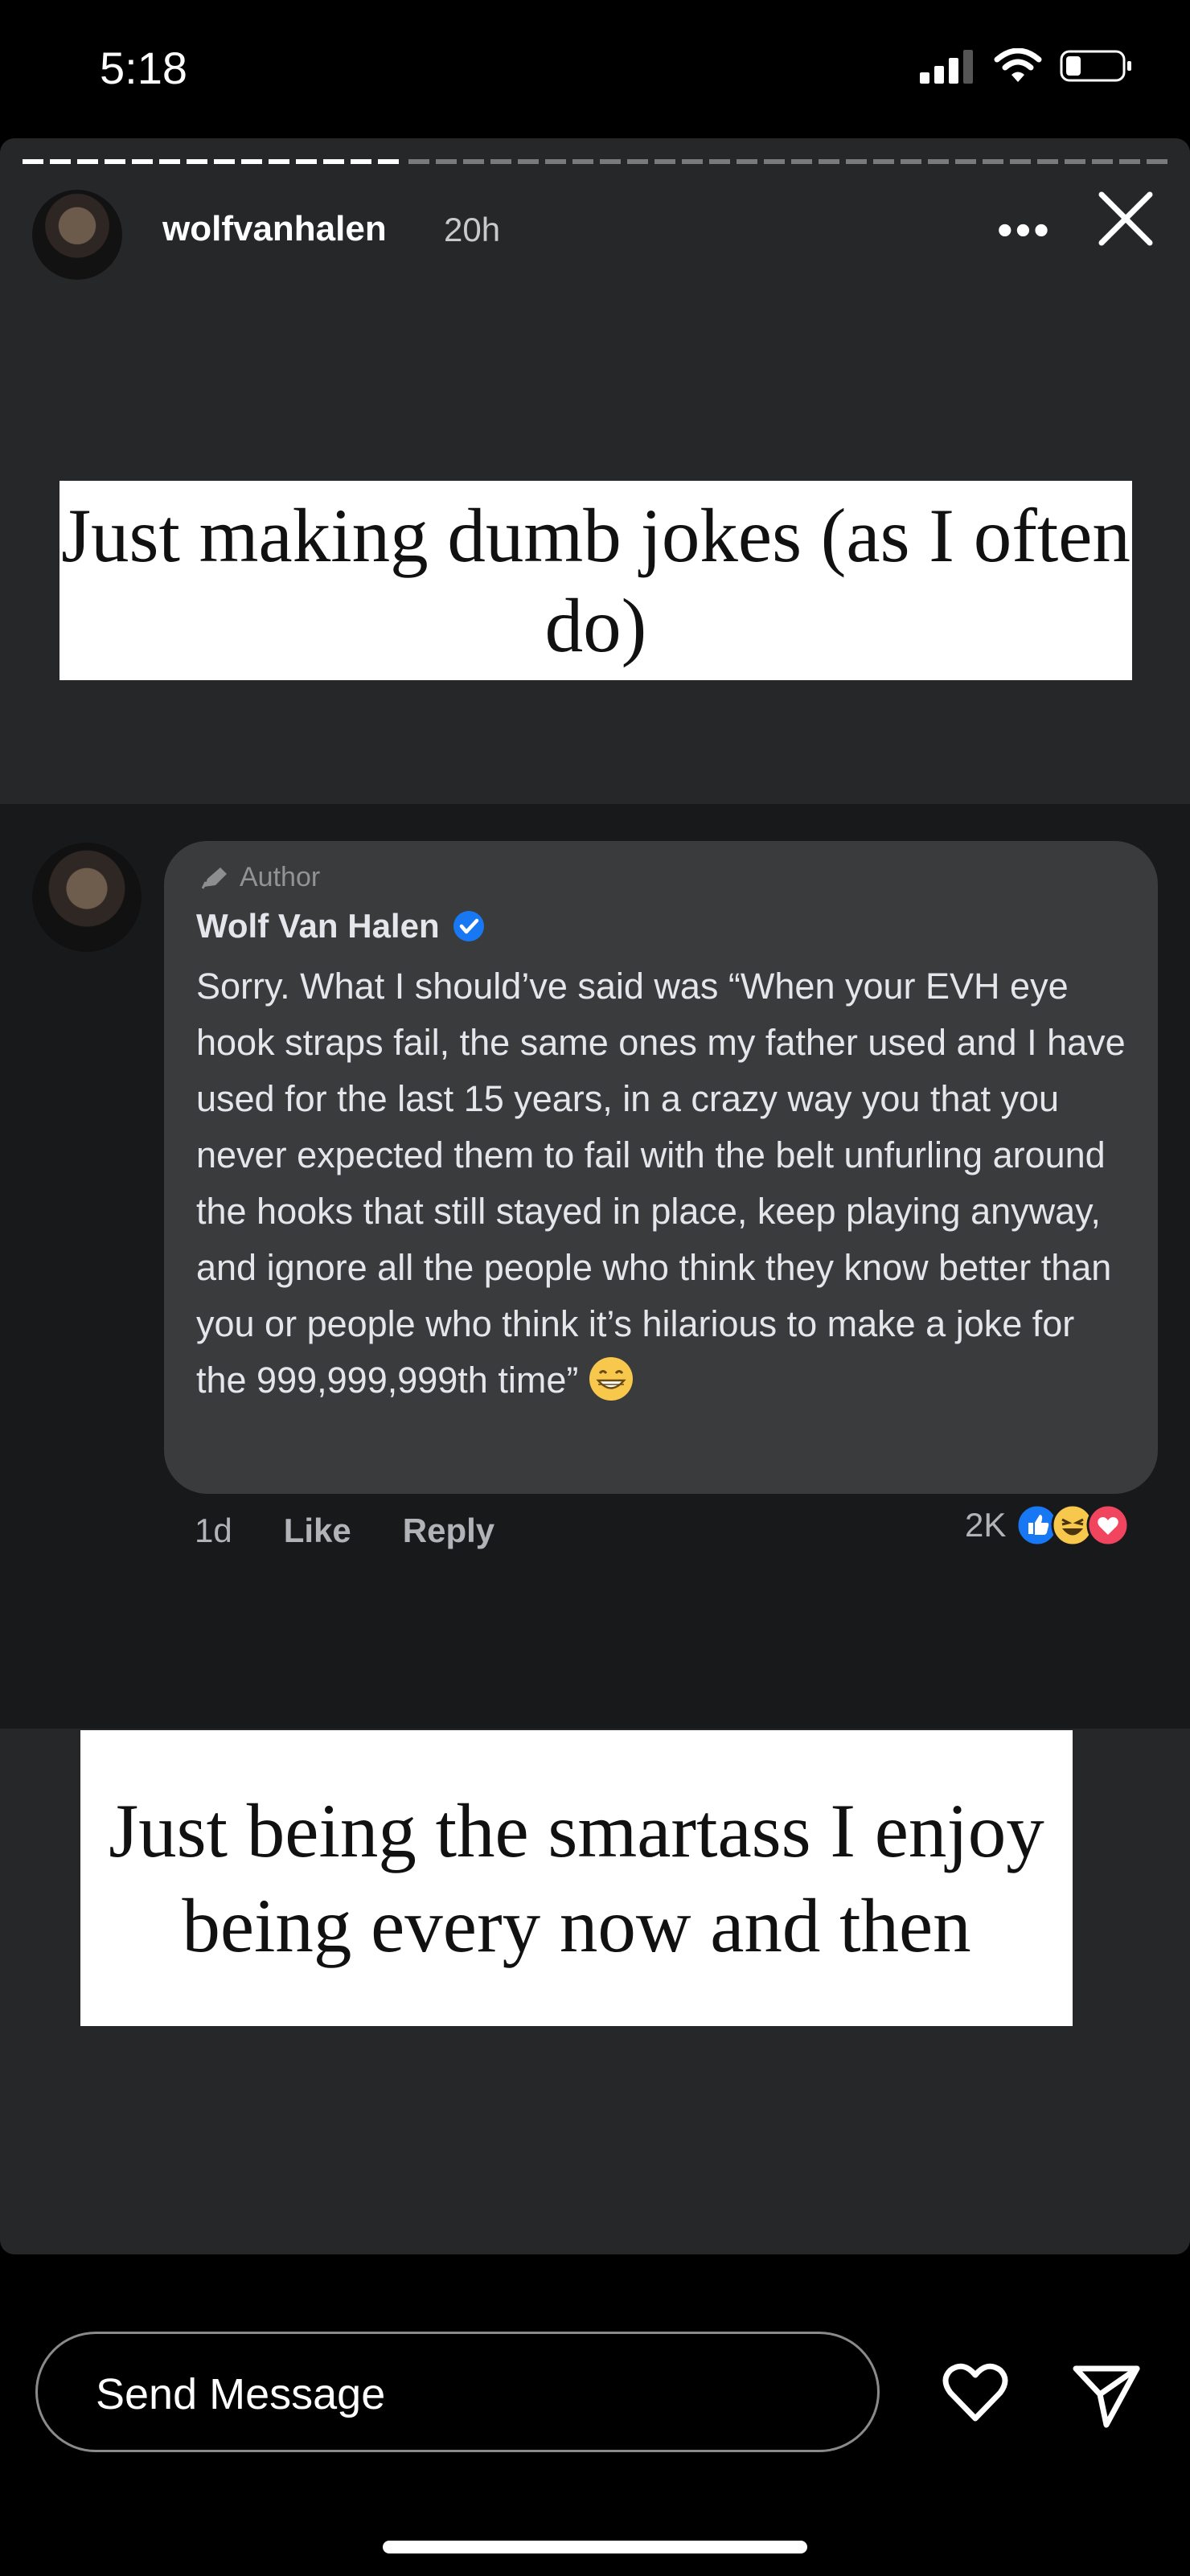 The height and width of the screenshot is (2576, 1190). Describe the element at coordinates (472, 229) in the screenshot. I see `story-timestamp: 20h` at that location.